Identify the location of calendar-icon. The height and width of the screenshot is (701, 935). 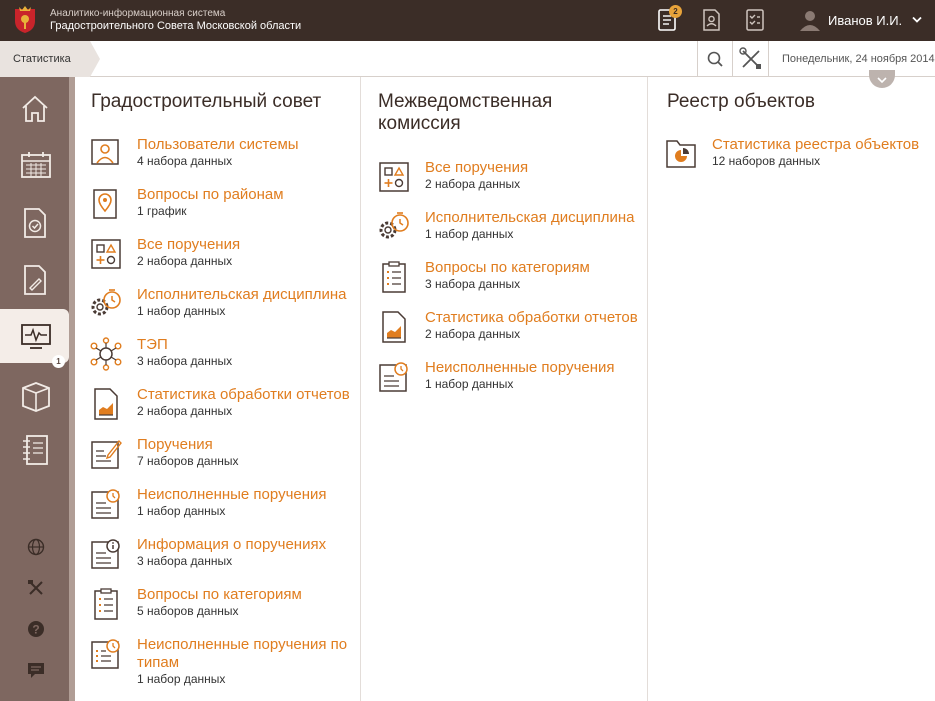
(36, 165).